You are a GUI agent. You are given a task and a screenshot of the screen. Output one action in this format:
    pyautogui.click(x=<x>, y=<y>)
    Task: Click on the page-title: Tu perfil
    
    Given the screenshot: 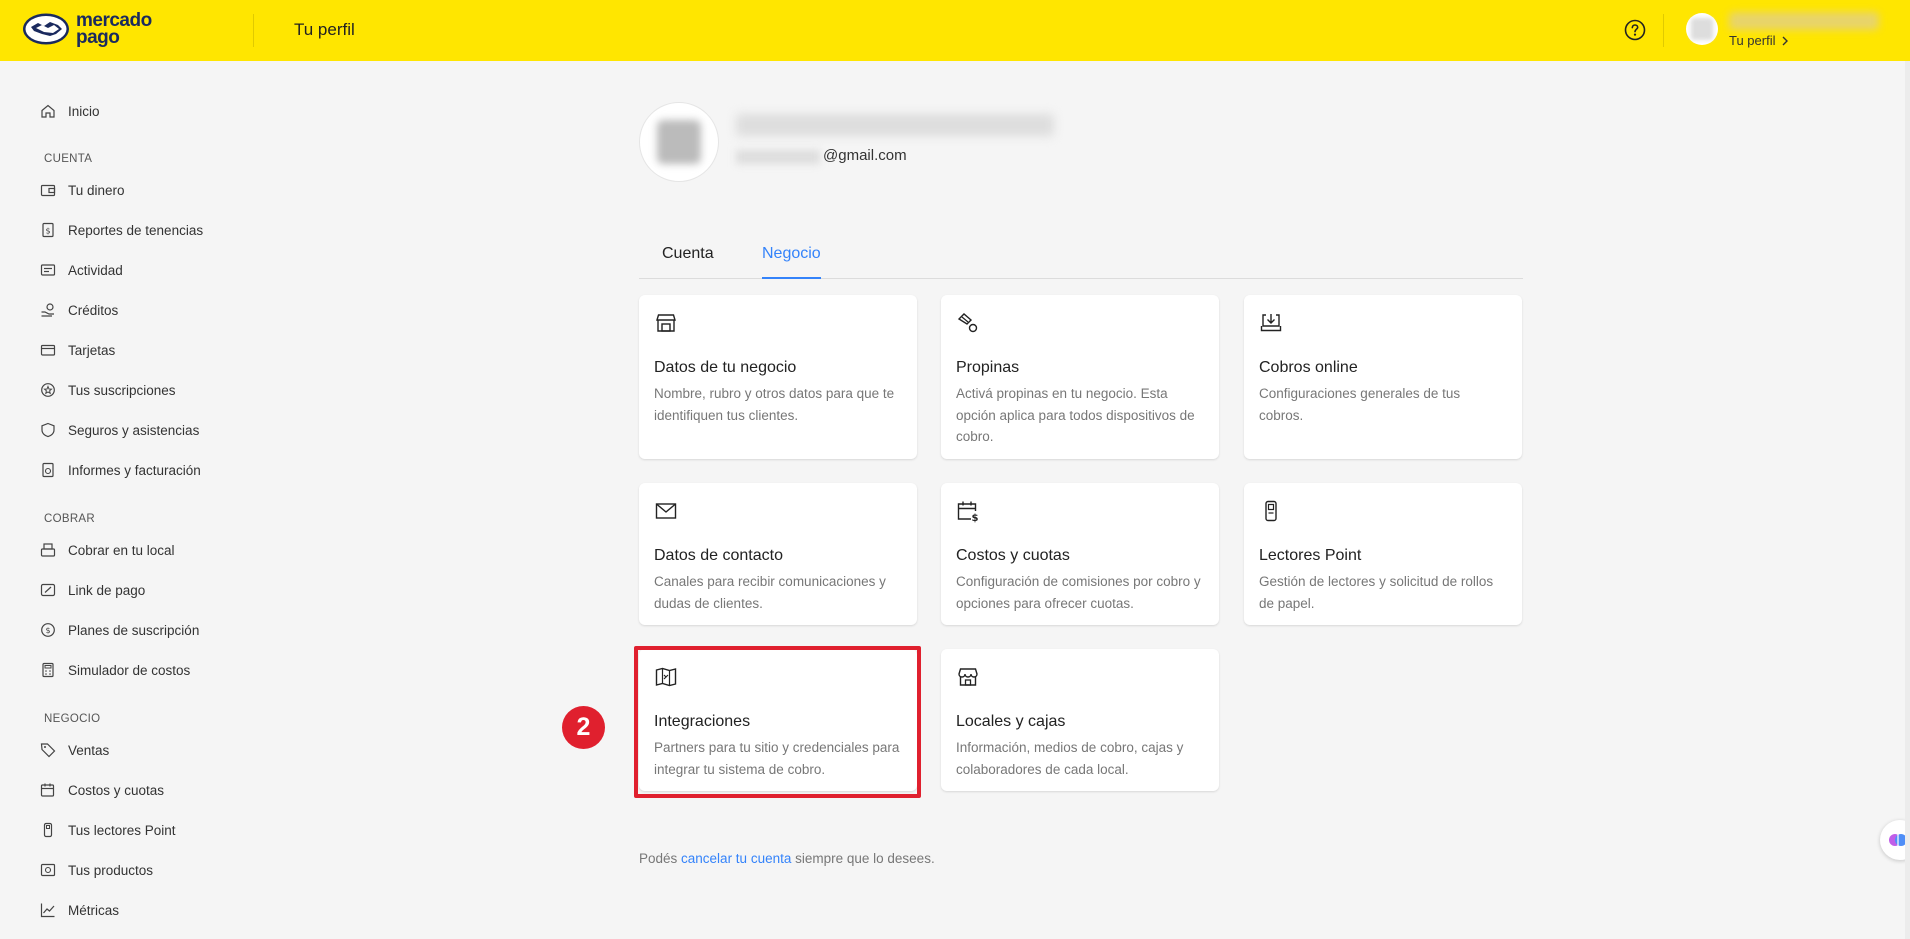 What is the action you would take?
    pyautogui.click(x=324, y=29)
    